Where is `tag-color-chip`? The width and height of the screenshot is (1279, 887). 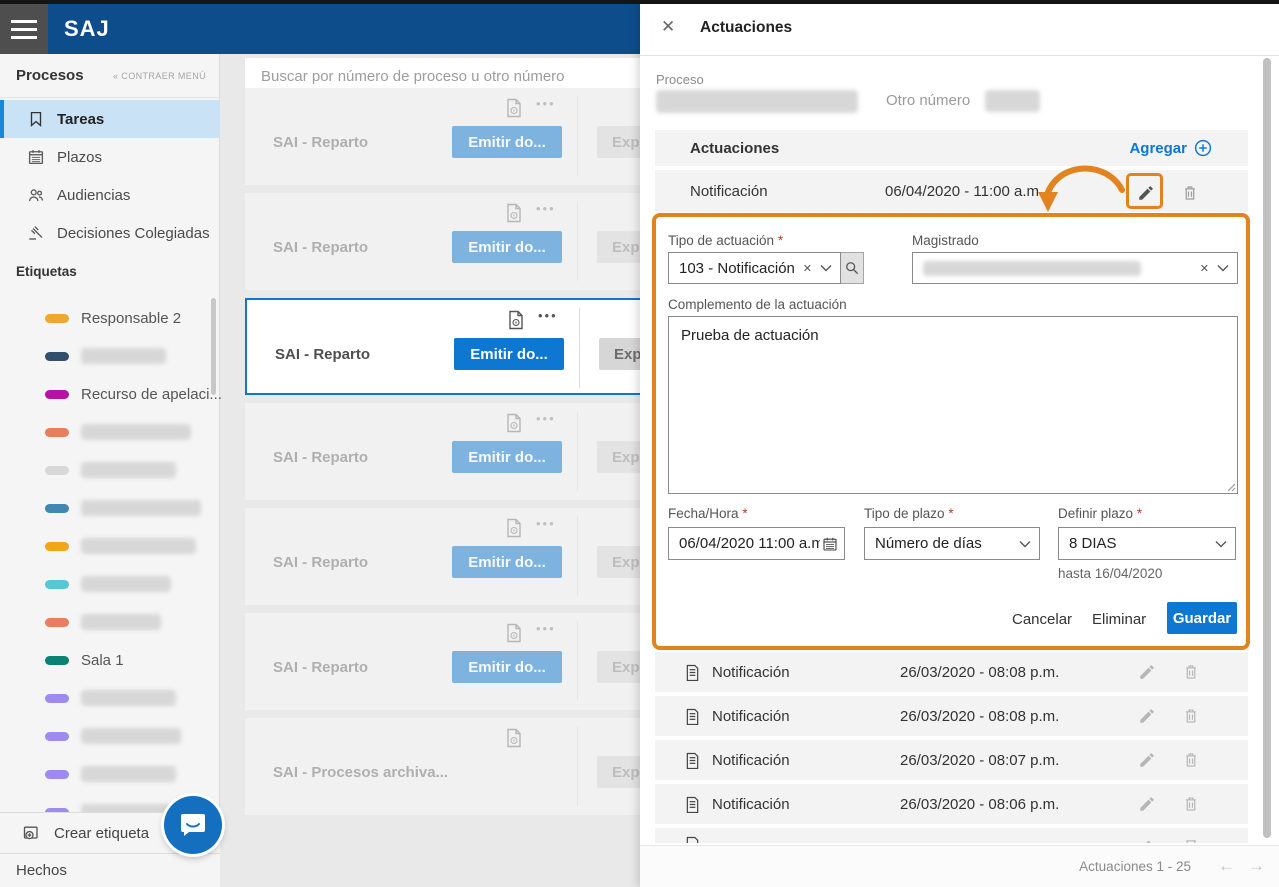
tag-color-chip is located at coordinates (57, 356).